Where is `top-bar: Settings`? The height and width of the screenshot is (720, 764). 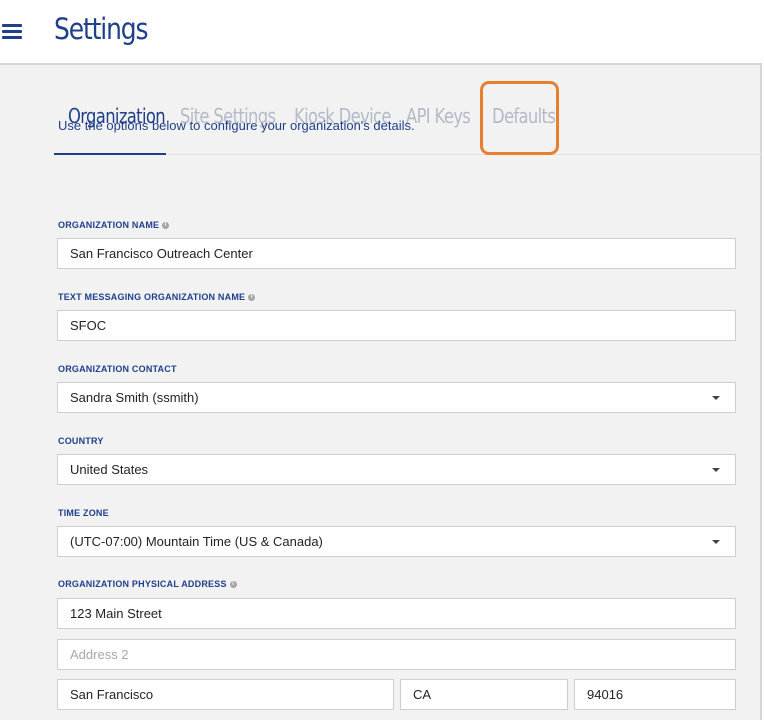 top-bar: Settings is located at coordinates (382, 31).